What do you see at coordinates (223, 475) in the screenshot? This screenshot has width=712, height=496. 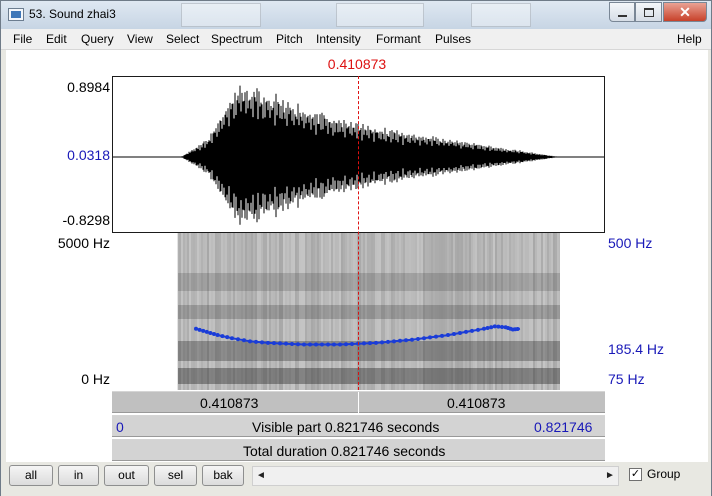 I see `zoom-back-button: bak` at bounding box center [223, 475].